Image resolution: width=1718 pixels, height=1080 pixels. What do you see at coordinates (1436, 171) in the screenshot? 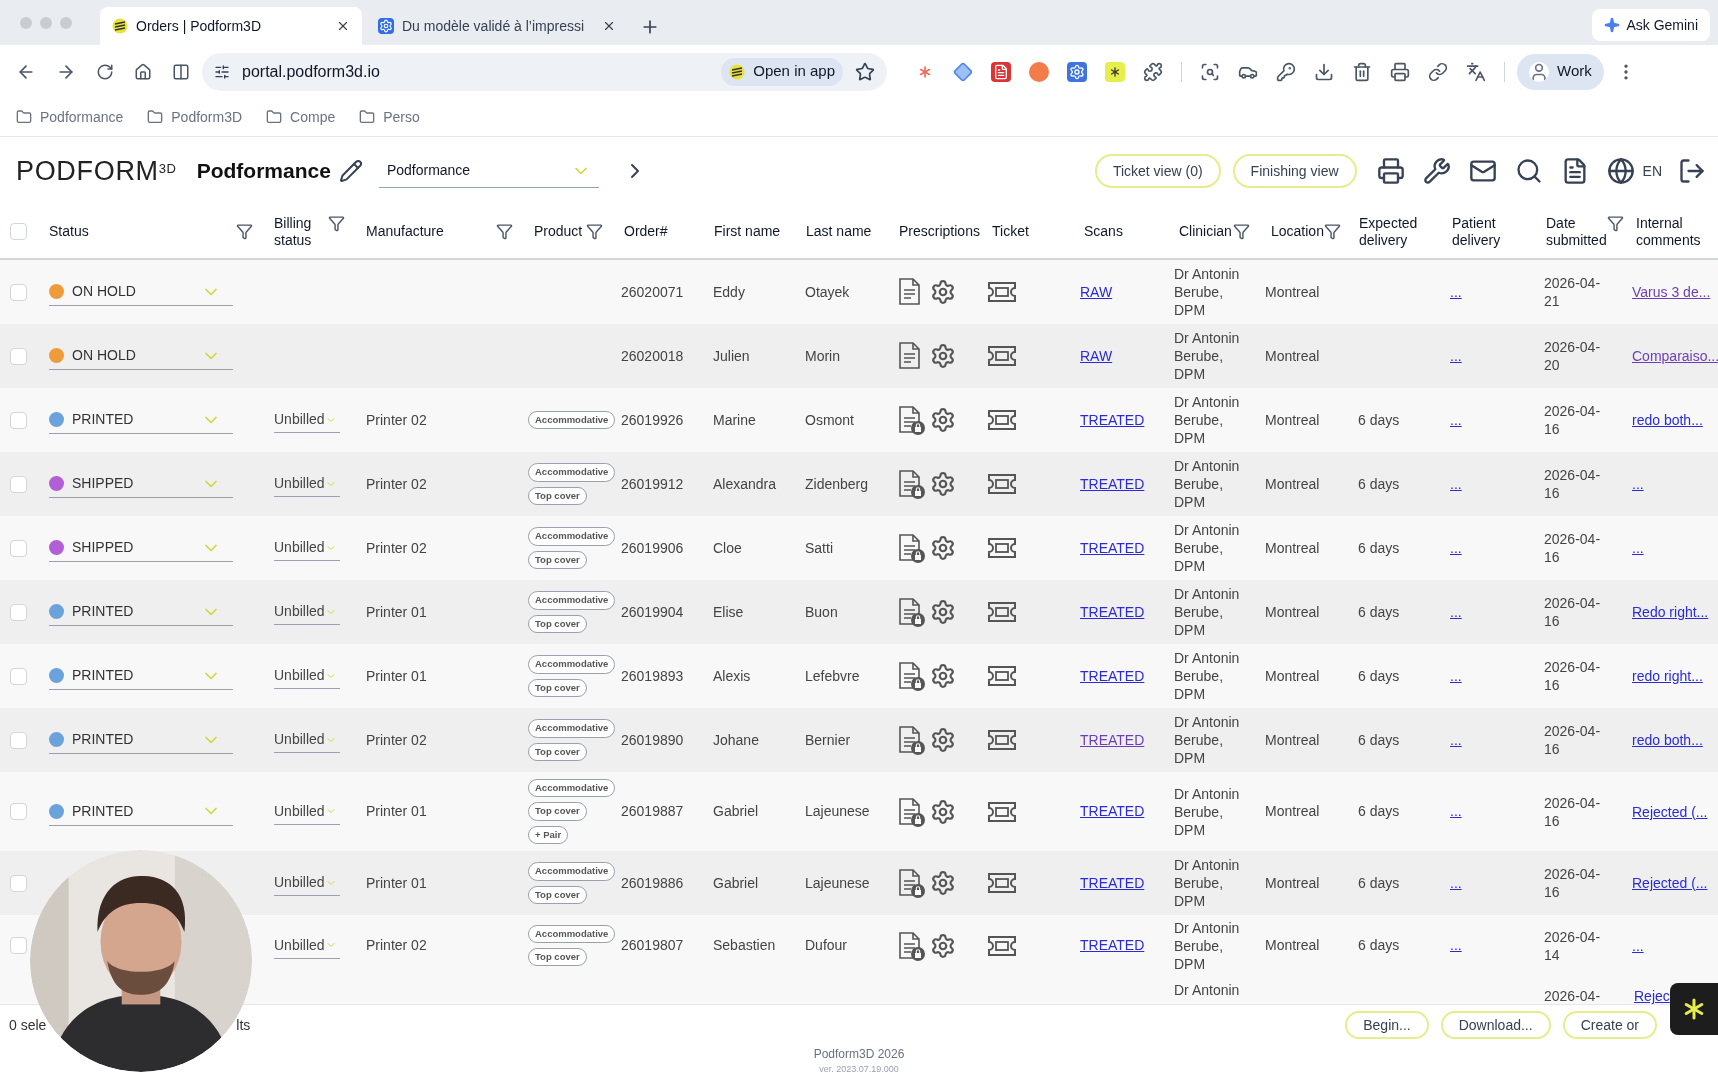
I see `wrench-icon` at bounding box center [1436, 171].